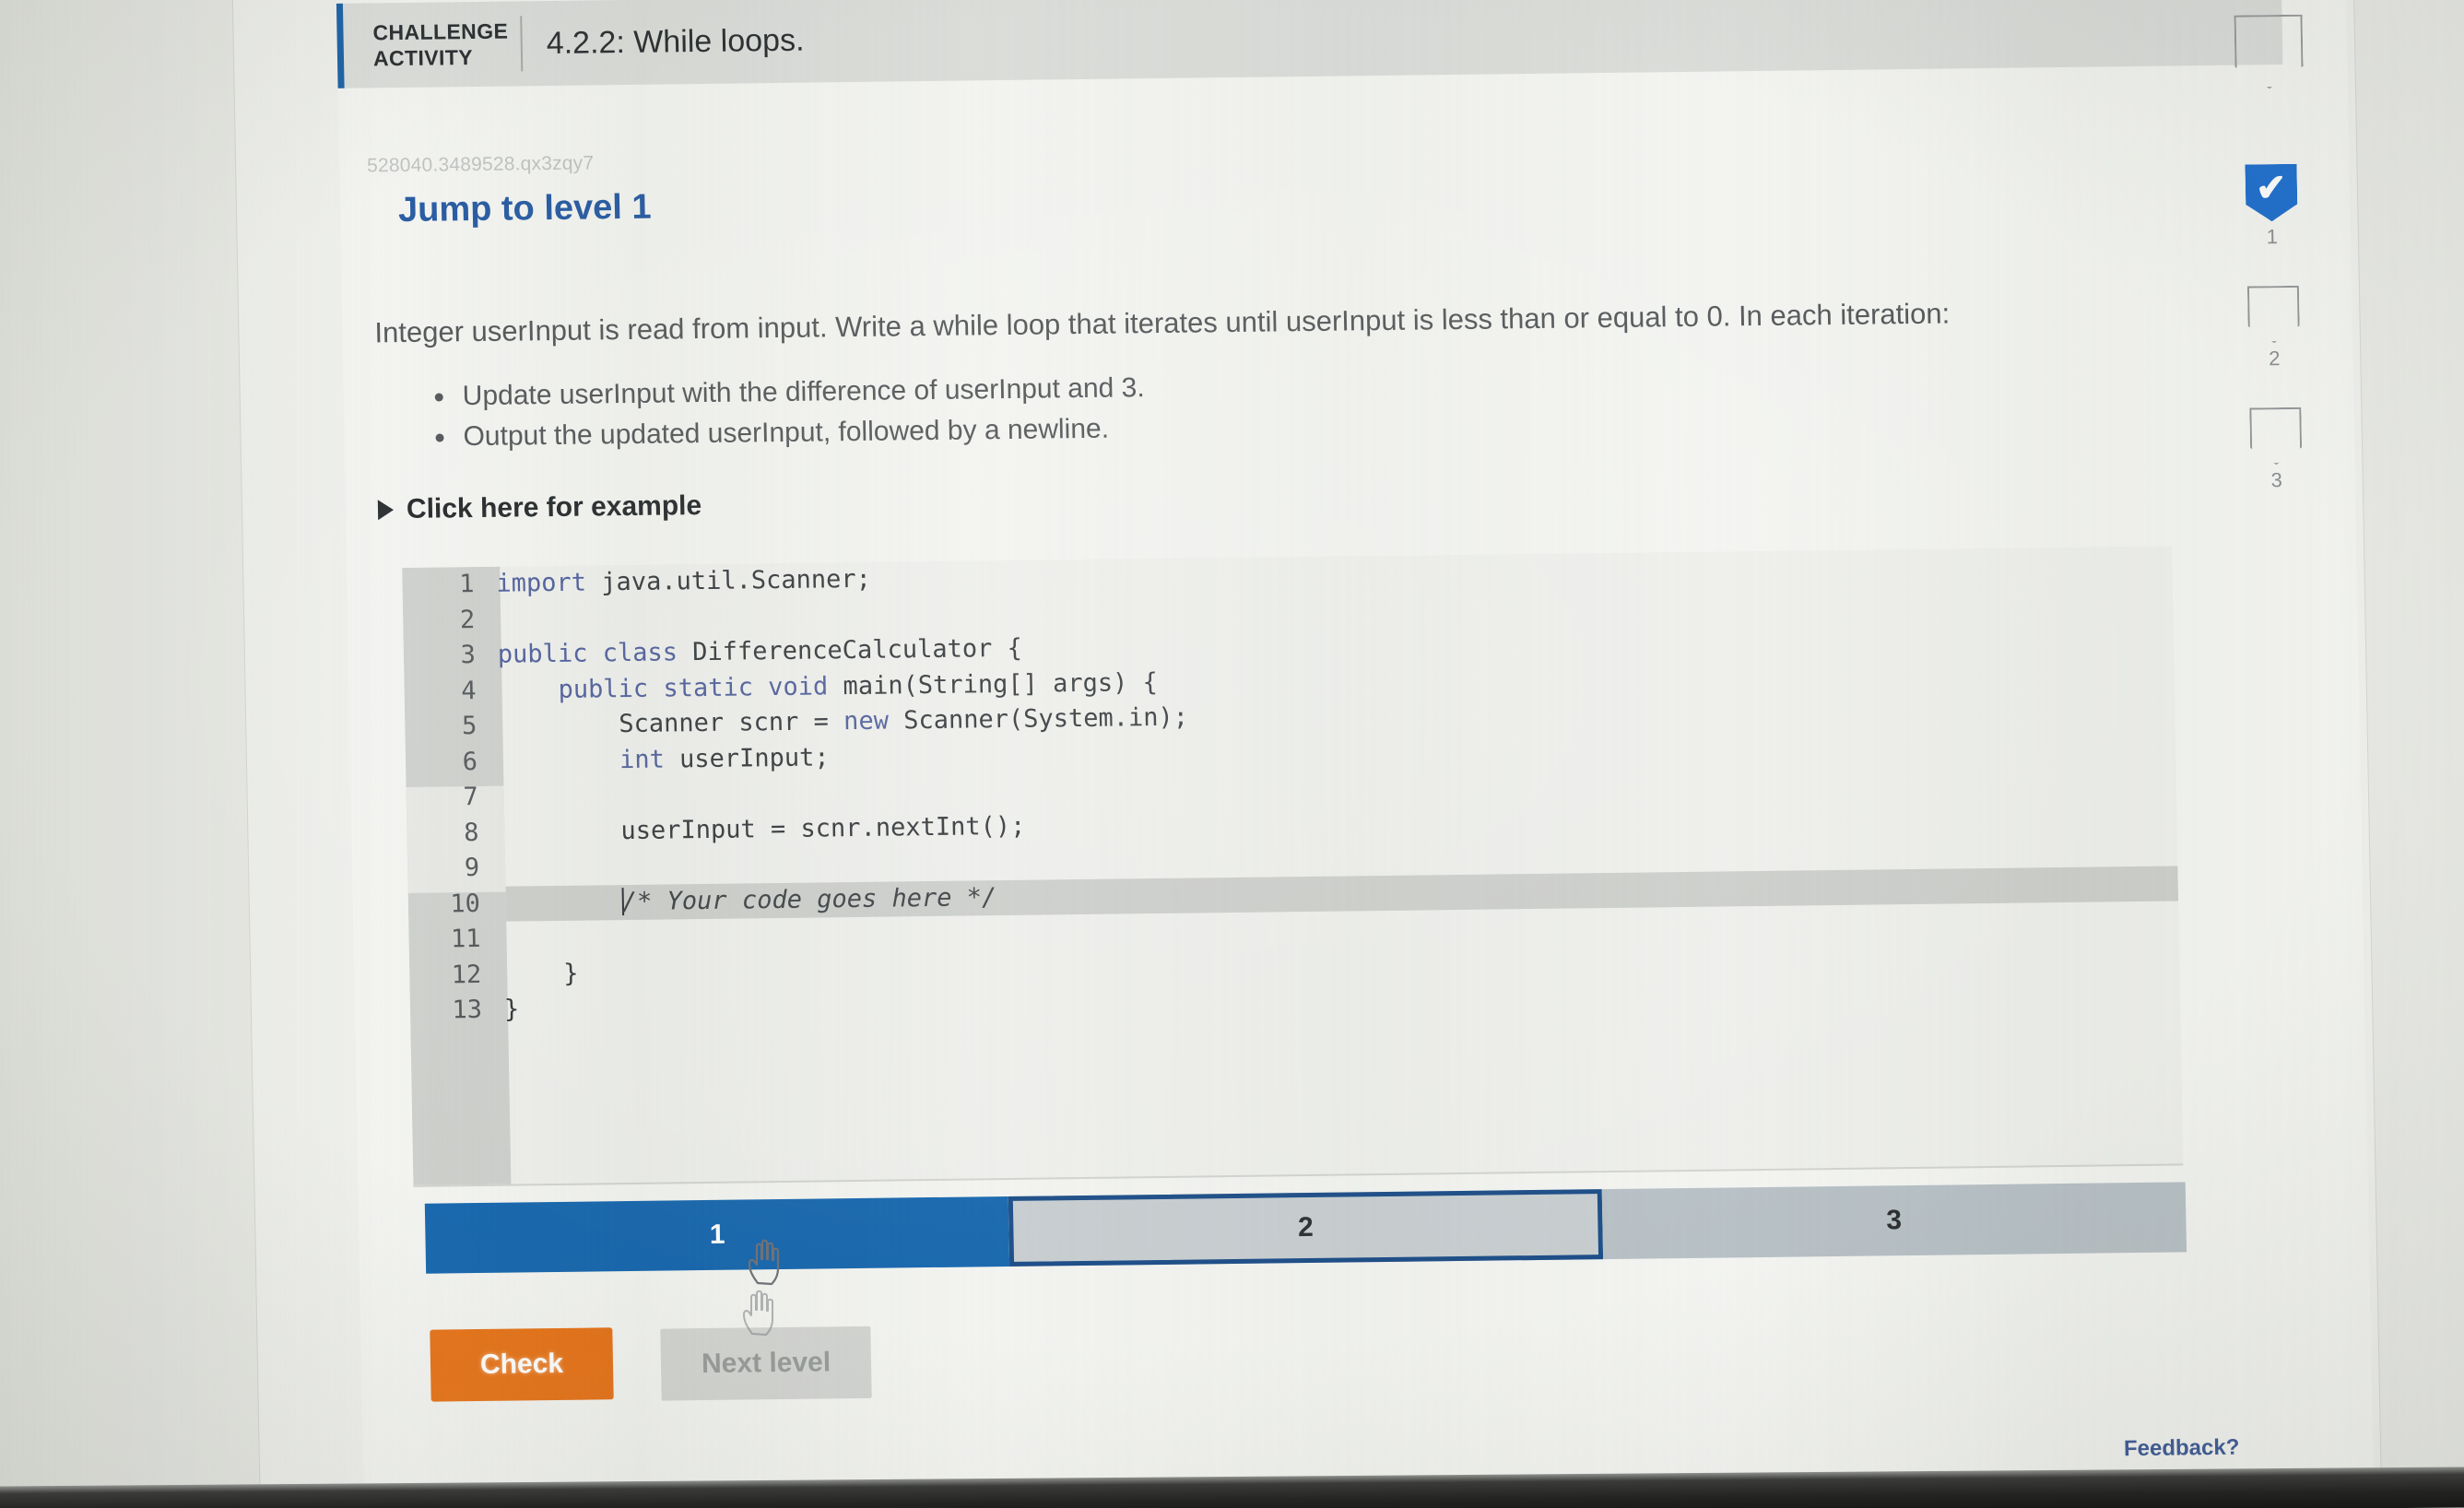 This screenshot has width=2464, height=1508. Describe the element at coordinates (993, 684) in the screenshot. I see `code-text: main(String[] args) {` at that location.